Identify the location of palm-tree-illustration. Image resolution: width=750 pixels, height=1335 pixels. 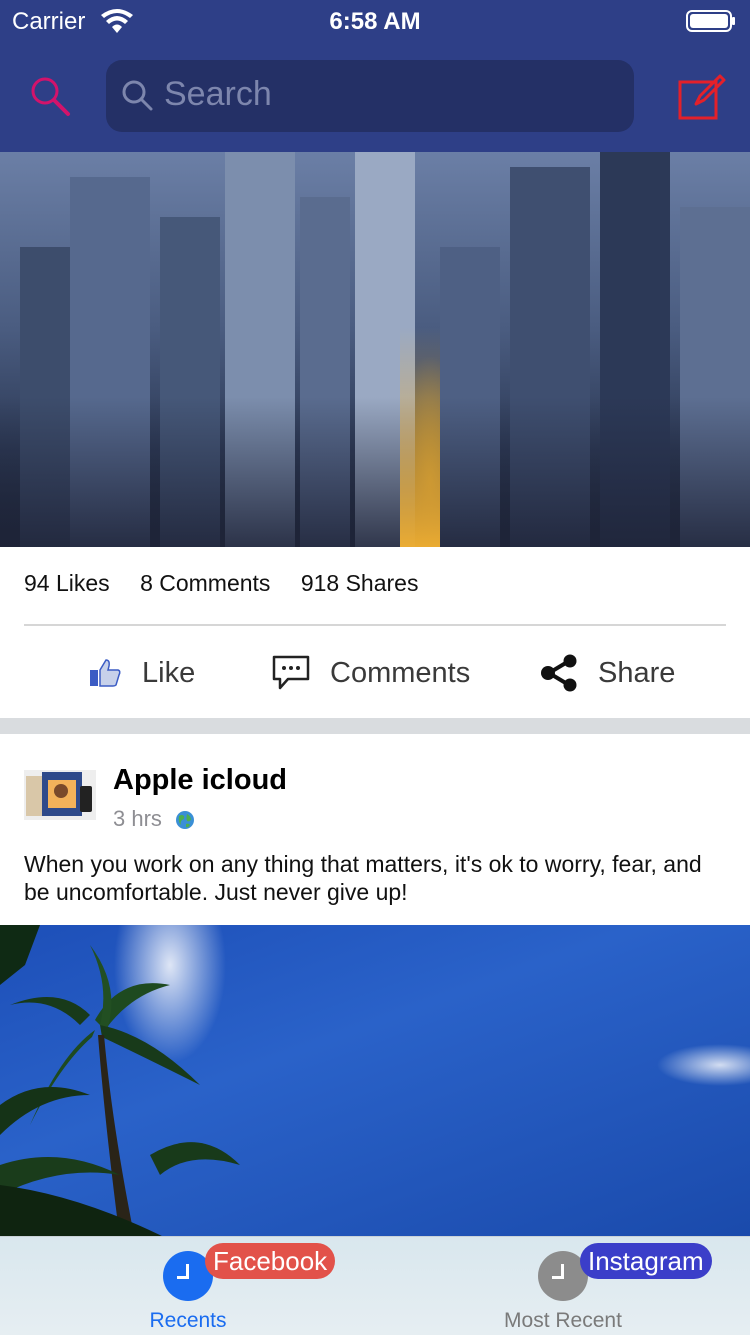
(120, 1082).